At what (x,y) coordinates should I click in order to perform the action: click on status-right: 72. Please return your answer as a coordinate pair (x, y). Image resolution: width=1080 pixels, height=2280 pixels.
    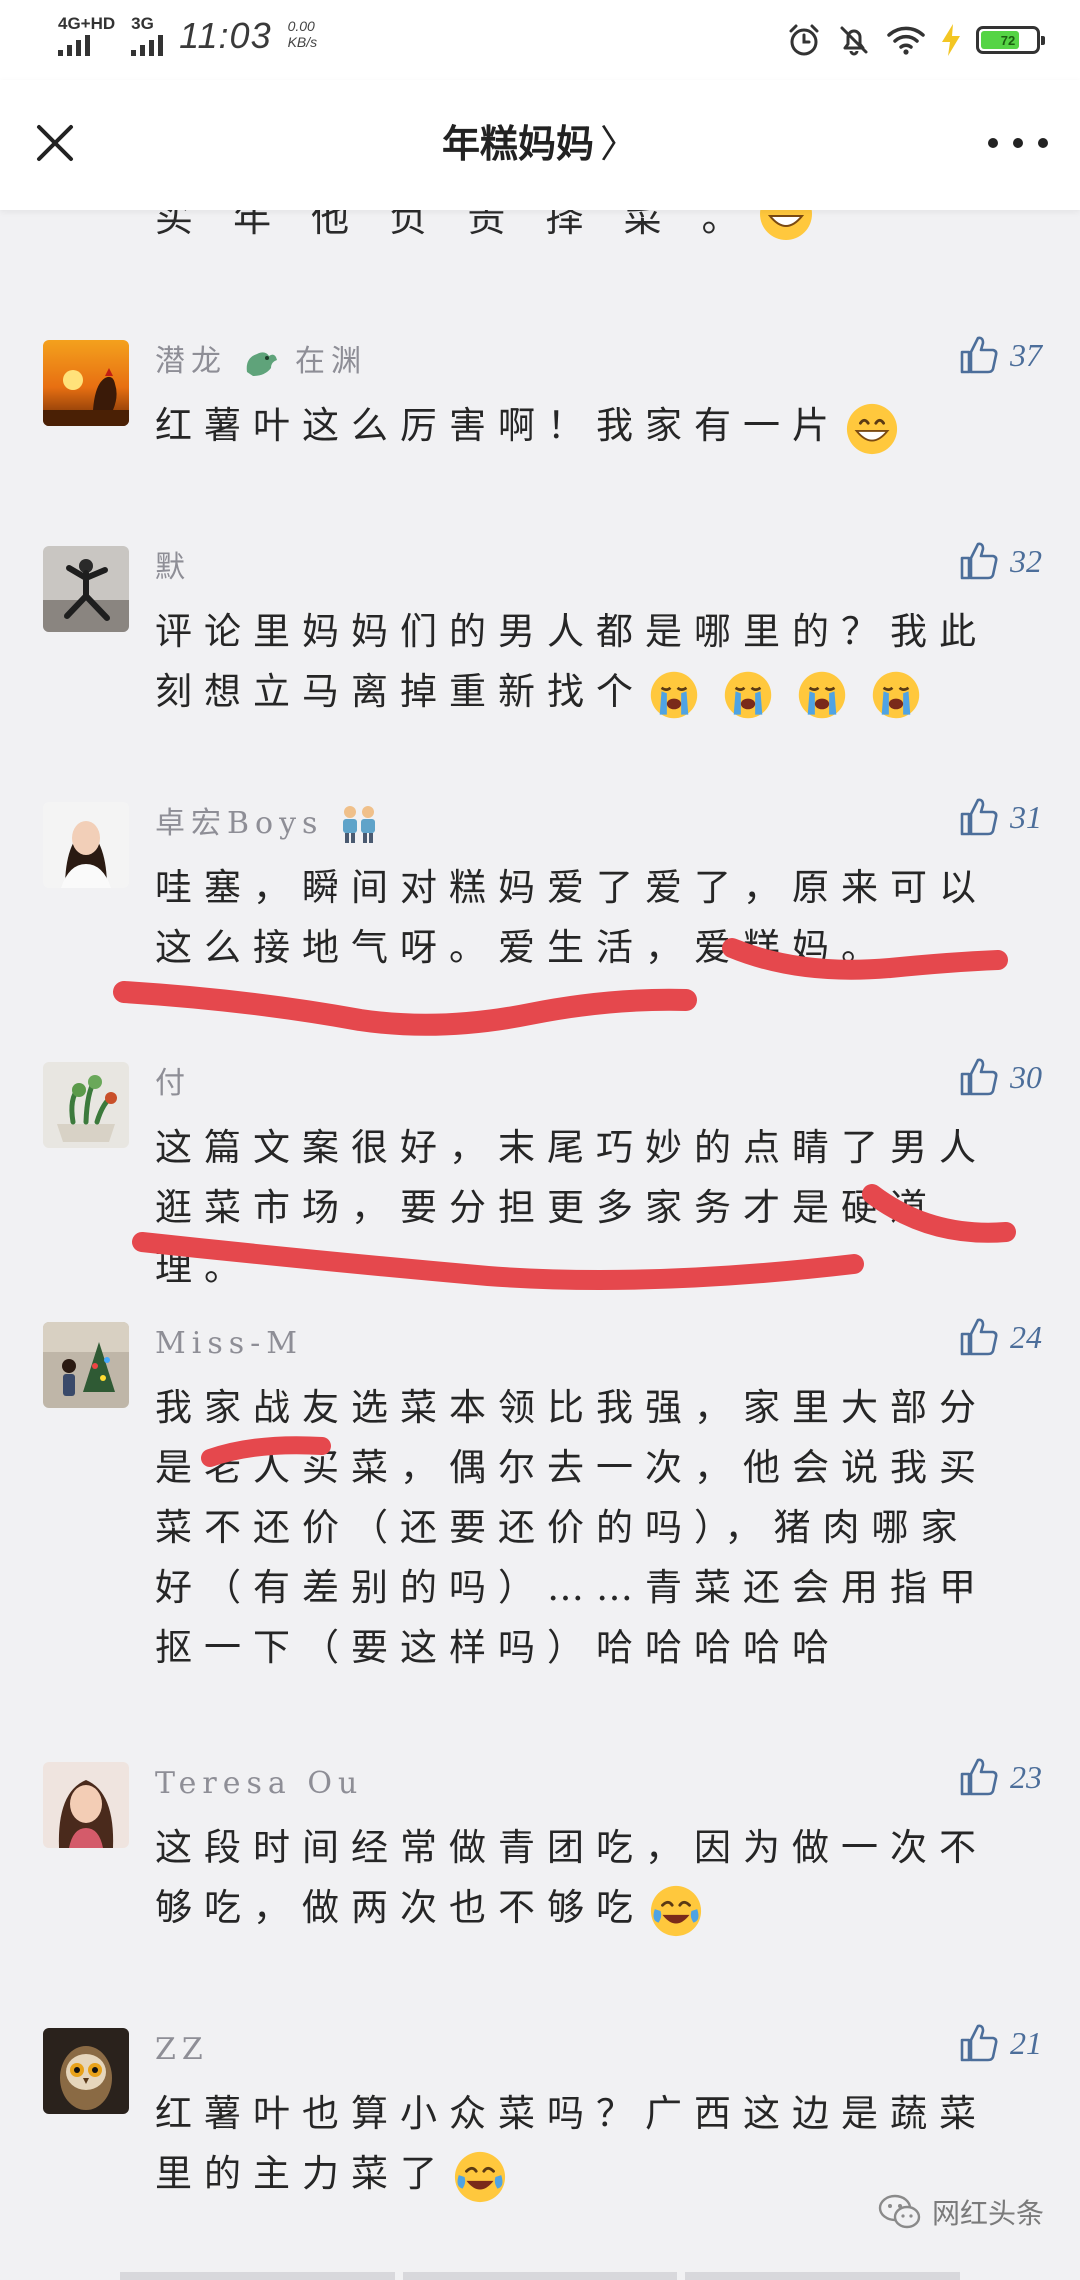
    Looking at the image, I should click on (915, 40).